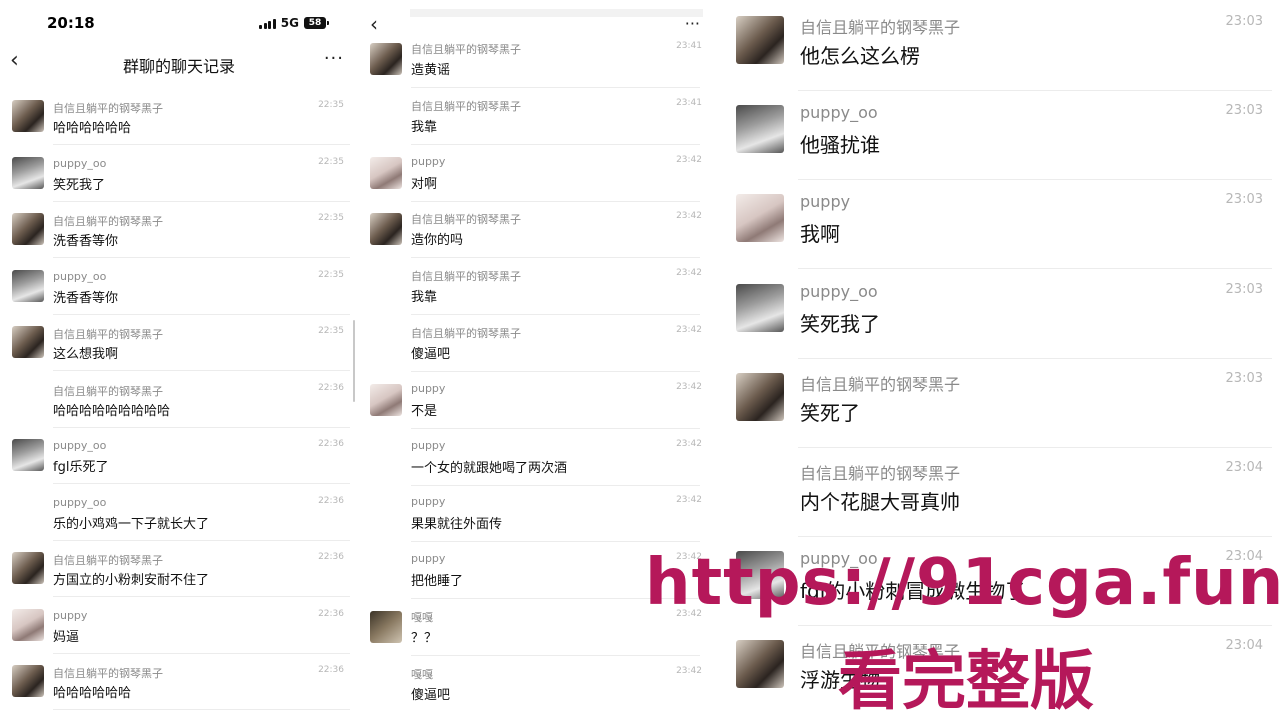  Describe the element at coordinates (533, 67) in the screenshot. I see `message-row: 自信且躺平的钢琴黑子 造黄谣 23:41` at that location.